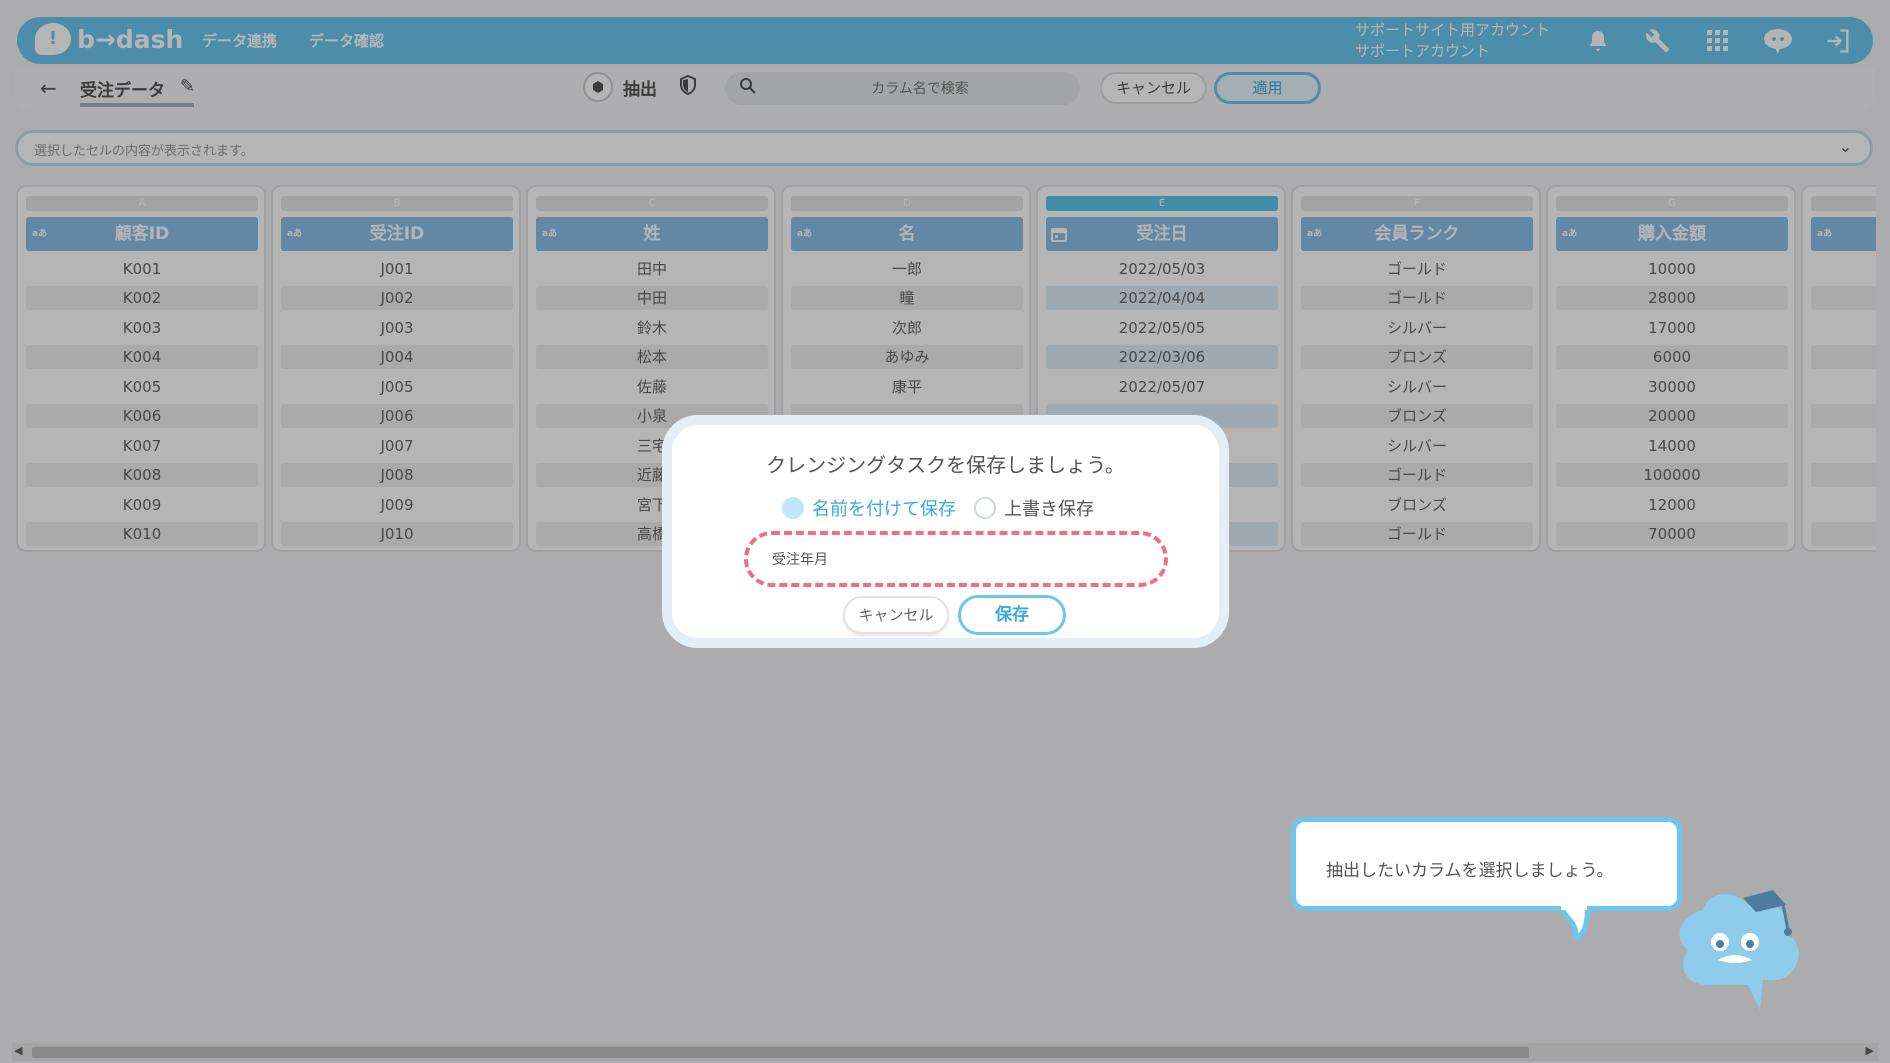 This screenshot has height=1063, width=1890. Describe the element at coordinates (956, 559) in the screenshot. I see `task-name-input` at that location.